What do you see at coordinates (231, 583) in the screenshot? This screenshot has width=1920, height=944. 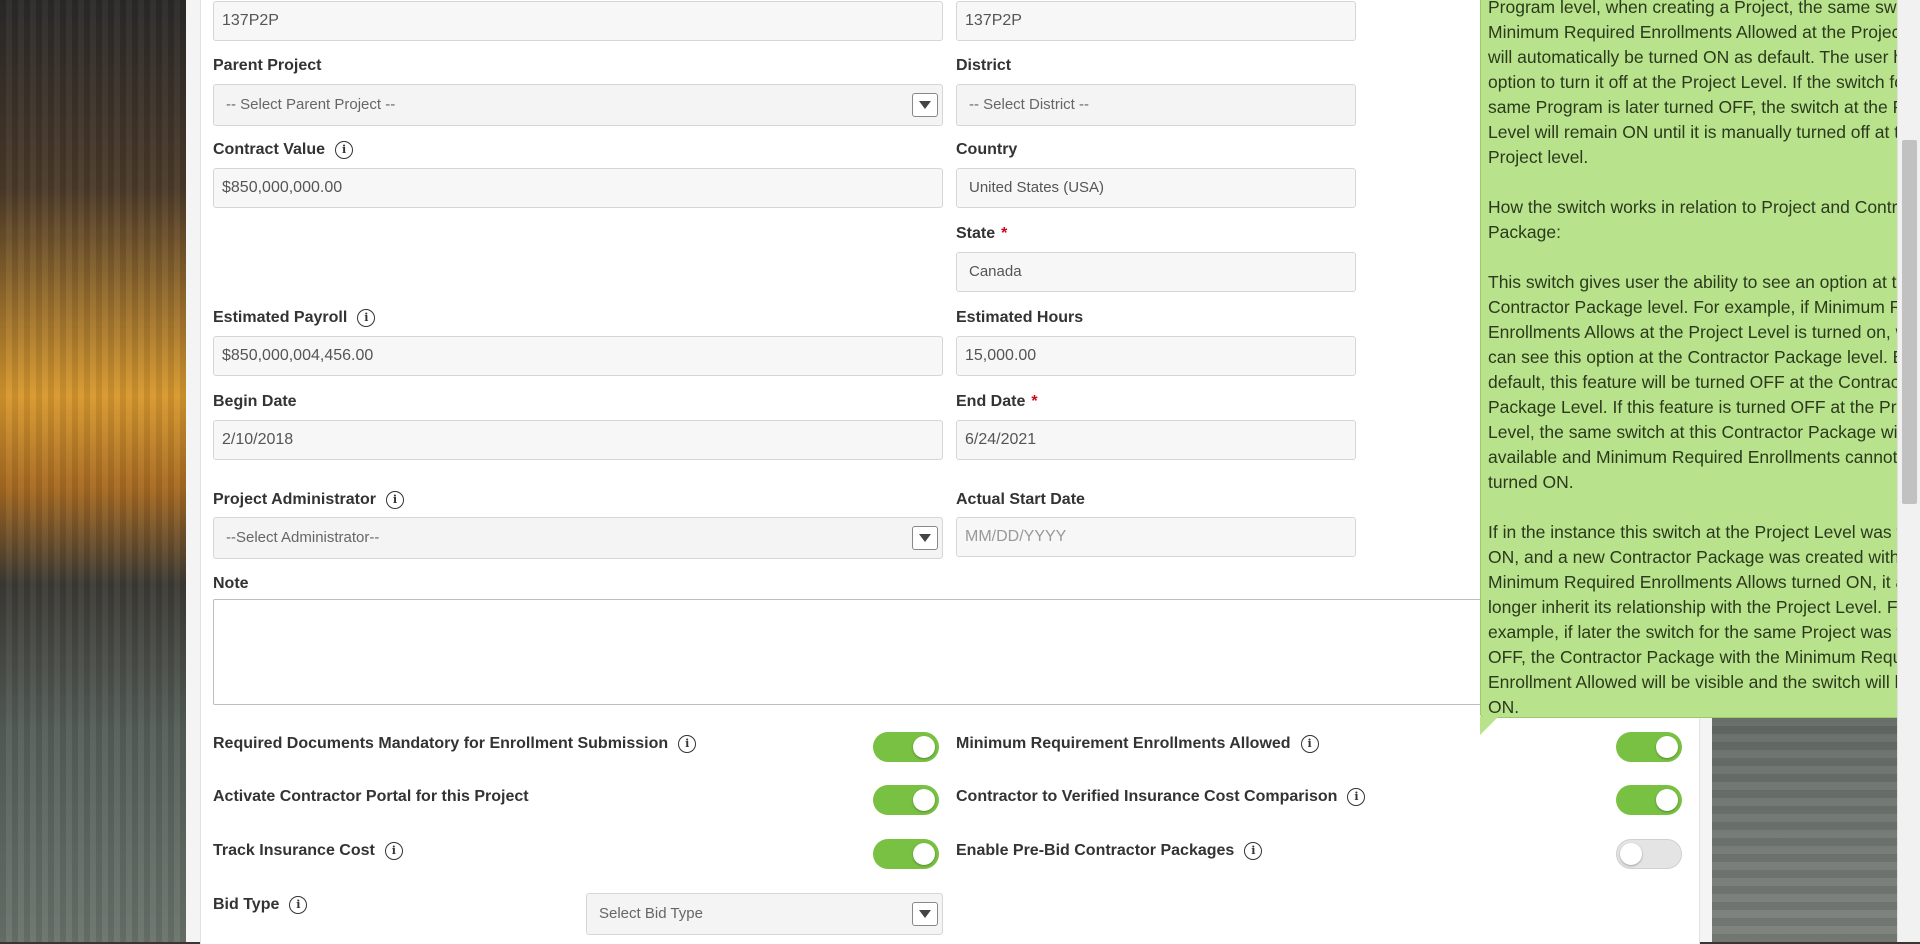 I see `note-label: Note` at bounding box center [231, 583].